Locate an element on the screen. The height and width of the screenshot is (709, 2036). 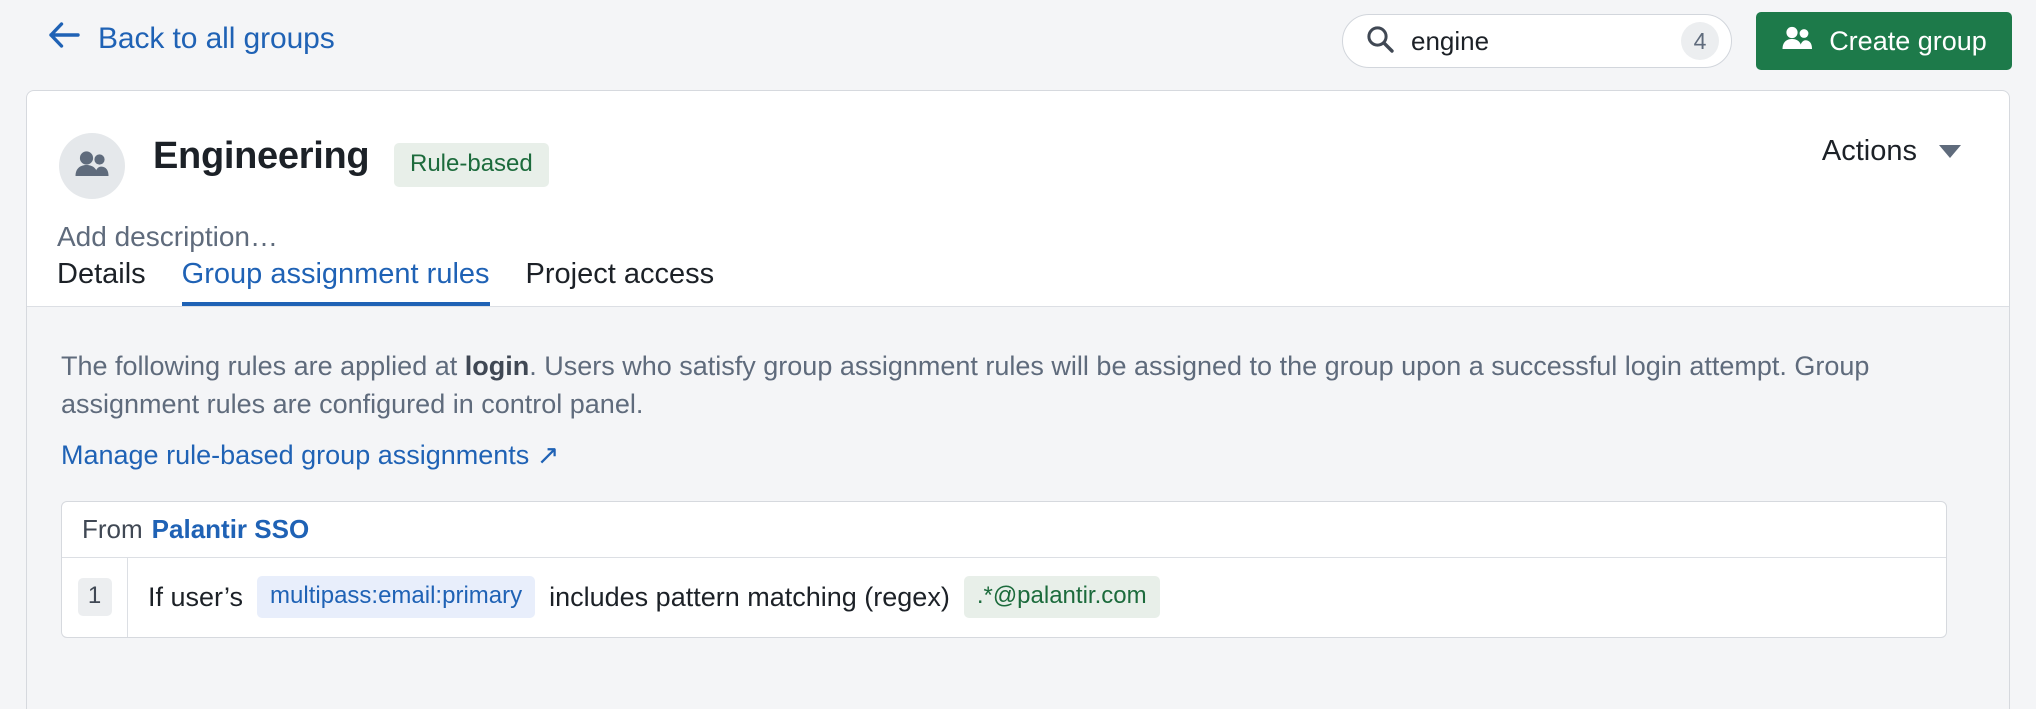
rules-table-header: From Palantir SSO is located at coordinates (1004, 530).